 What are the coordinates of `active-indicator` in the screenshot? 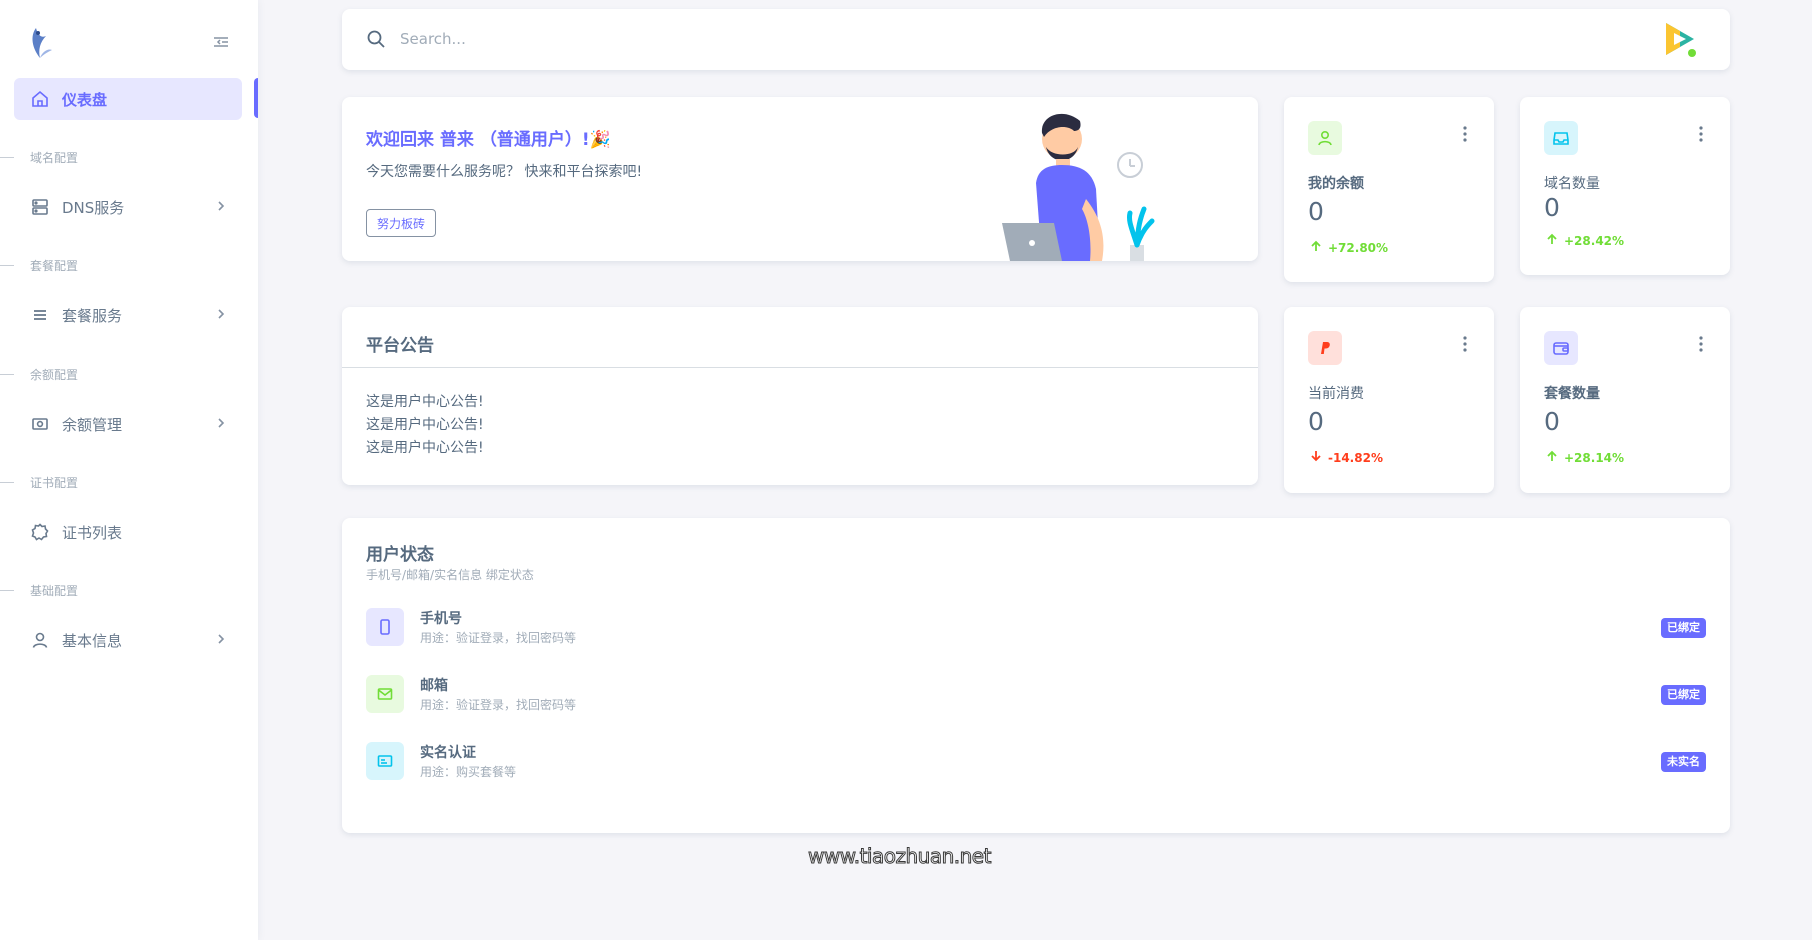 It's located at (256, 98).